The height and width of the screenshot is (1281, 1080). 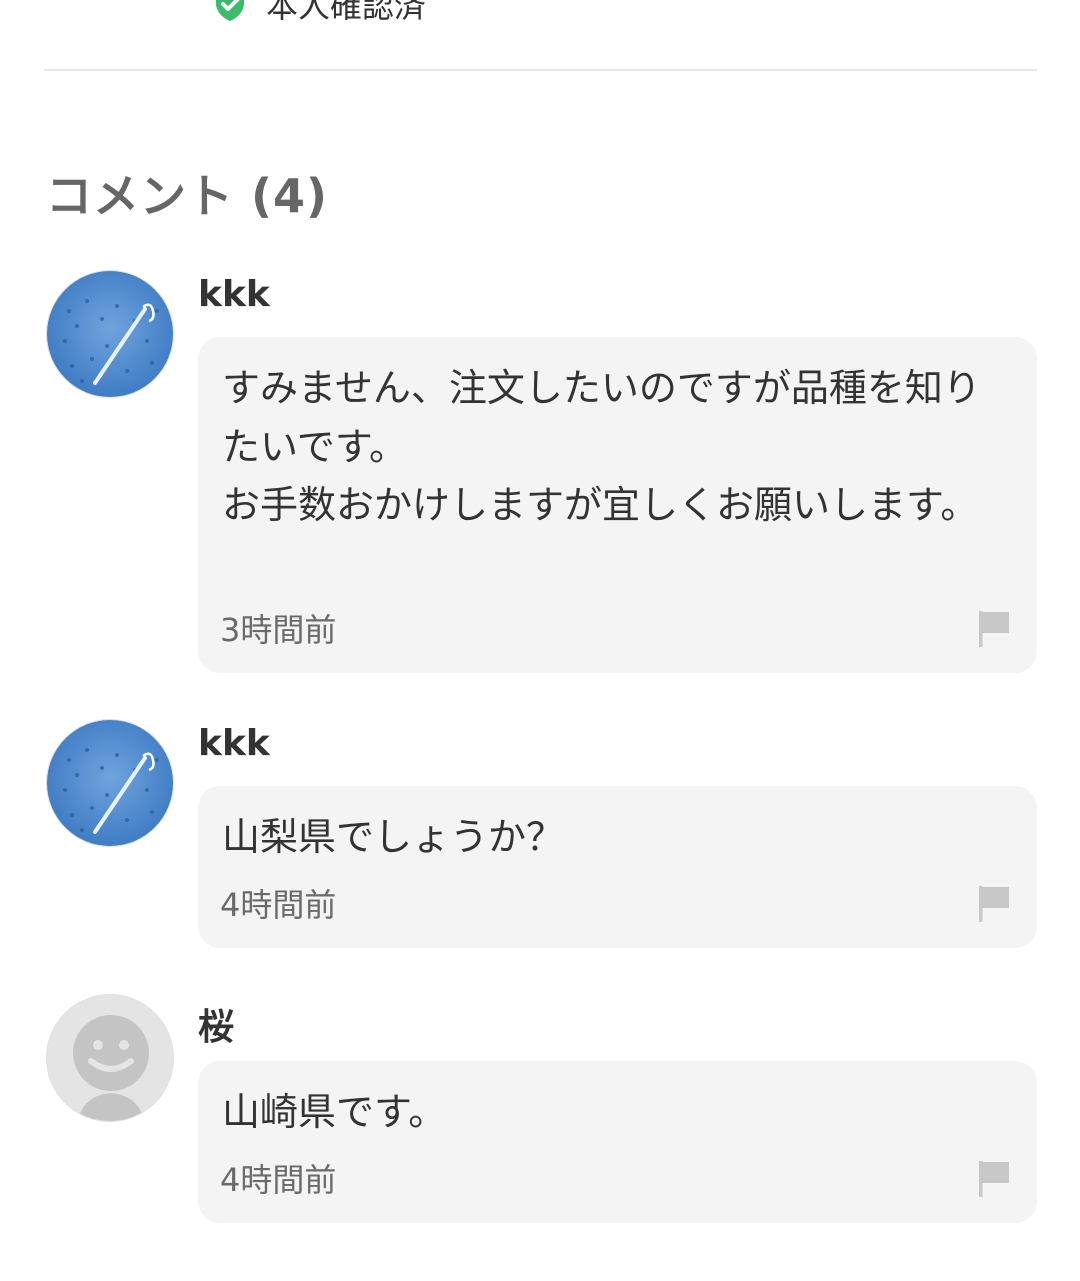 What do you see at coordinates (187, 196) in the screenshot?
I see `comments-section-title: コメント (4)` at bounding box center [187, 196].